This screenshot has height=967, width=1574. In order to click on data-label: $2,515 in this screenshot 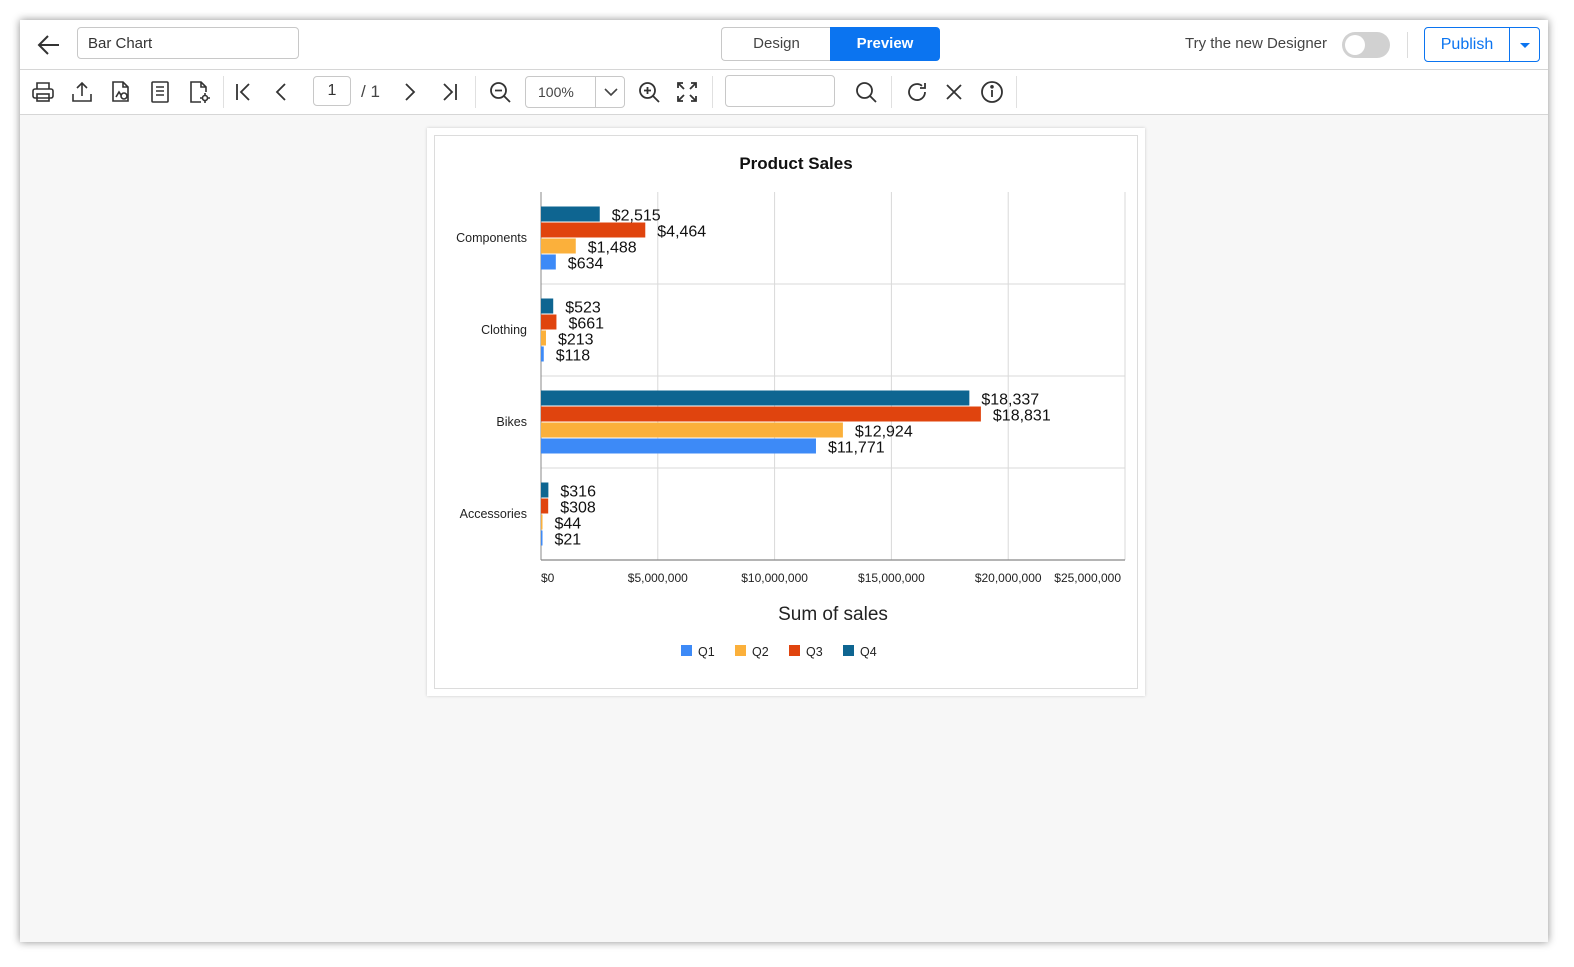, I will do `click(636, 216)`.